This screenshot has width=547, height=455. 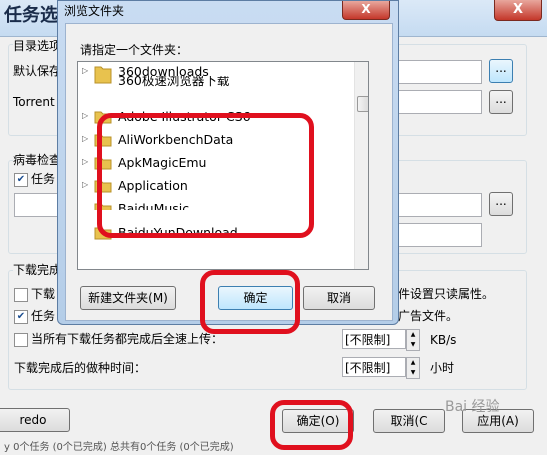 I want to click on torrent-label: Torrent, so click(x=34, y=102).